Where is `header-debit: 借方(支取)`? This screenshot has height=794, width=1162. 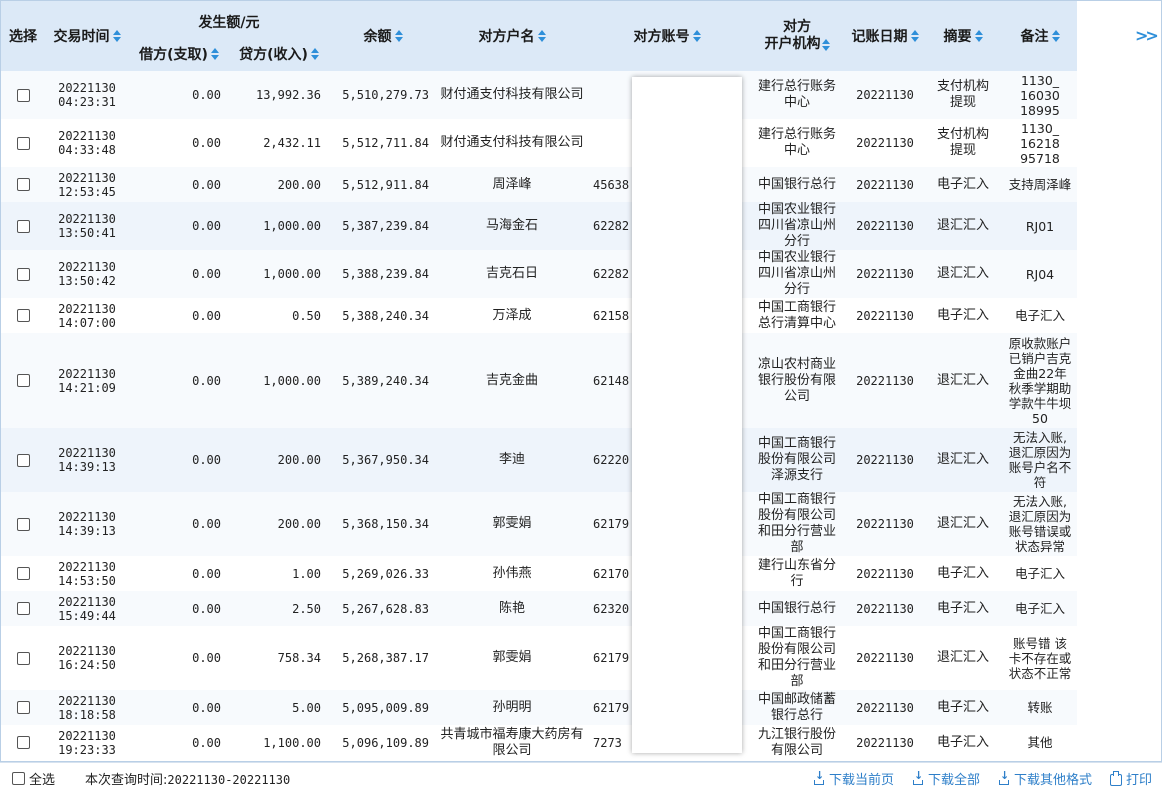
header-debit: 借方(支取) is located at coordinates (179, 54).